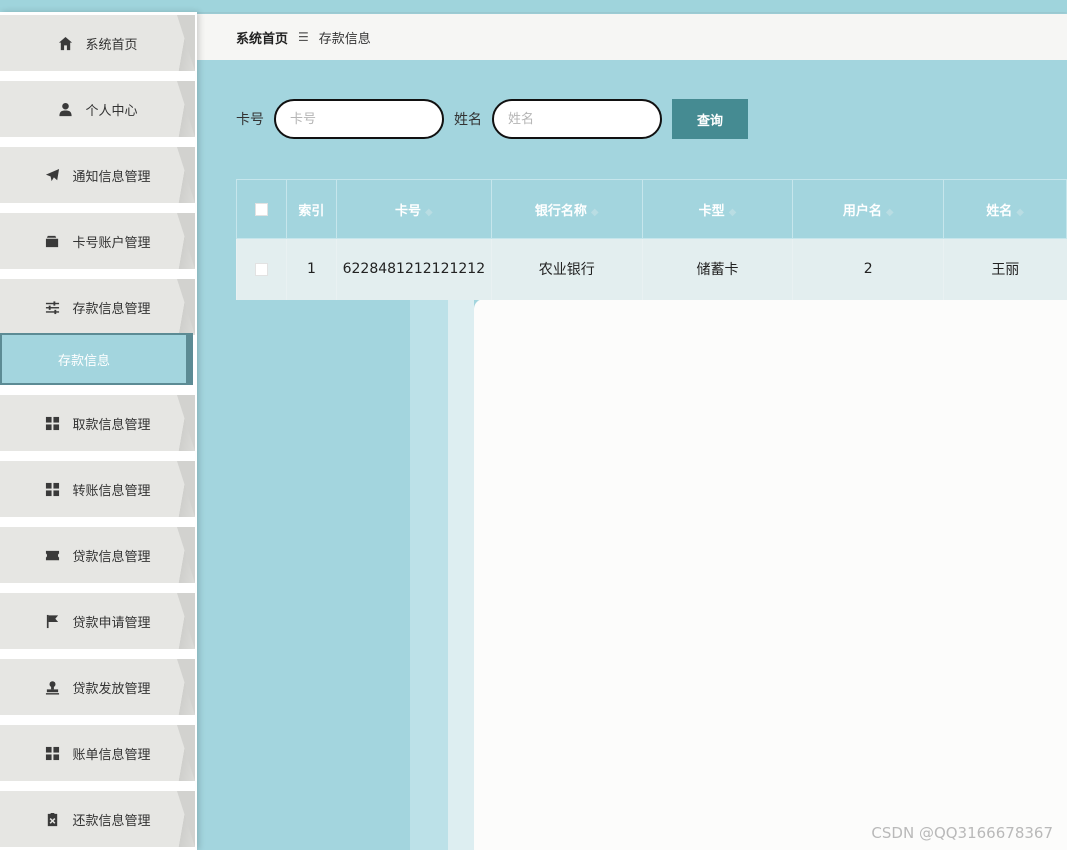 Image resolution: width=1067 pixels, height=850 pixels. I want to click on sidebar-item-label: 卡号账户管理, so click(111, 243).